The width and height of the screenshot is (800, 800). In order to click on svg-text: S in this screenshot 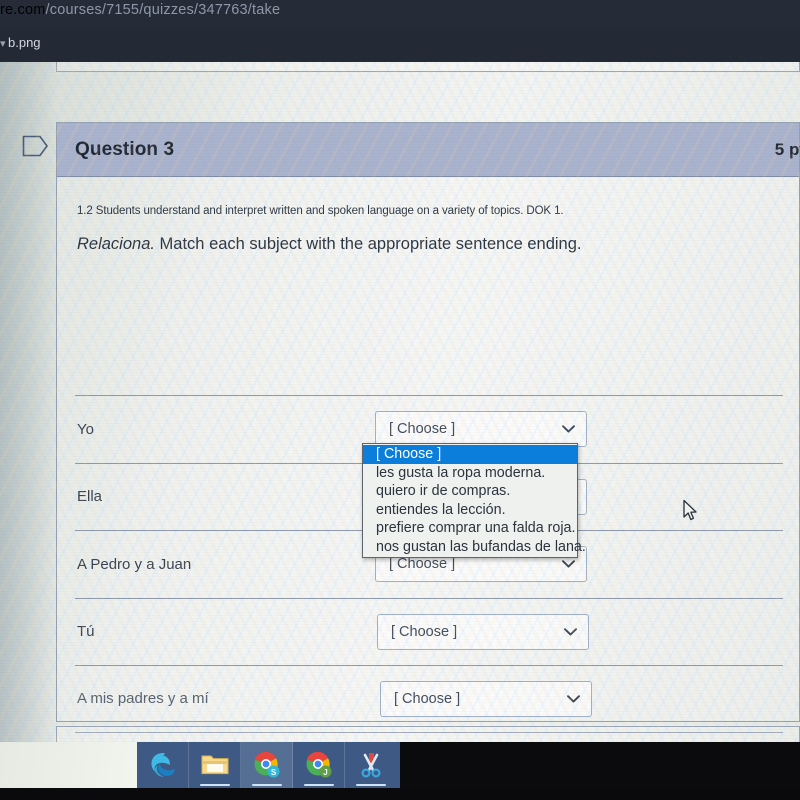, I will do `click(274, 772)`.